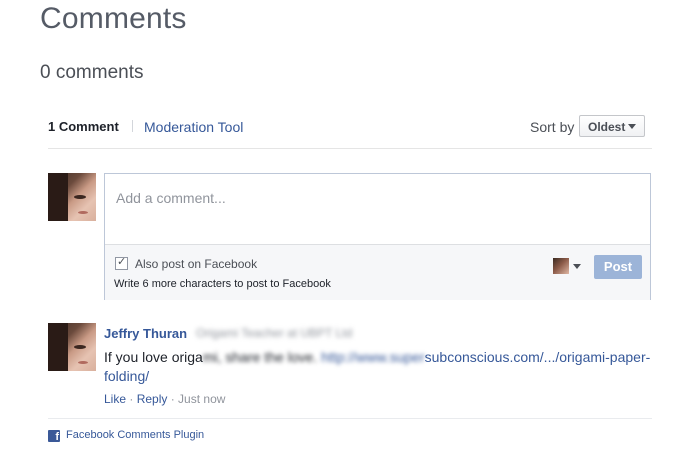  What do you see at coordinates (350, 418) in the screenshot?
I see `footer-divider` at bounding box center [350, 418].